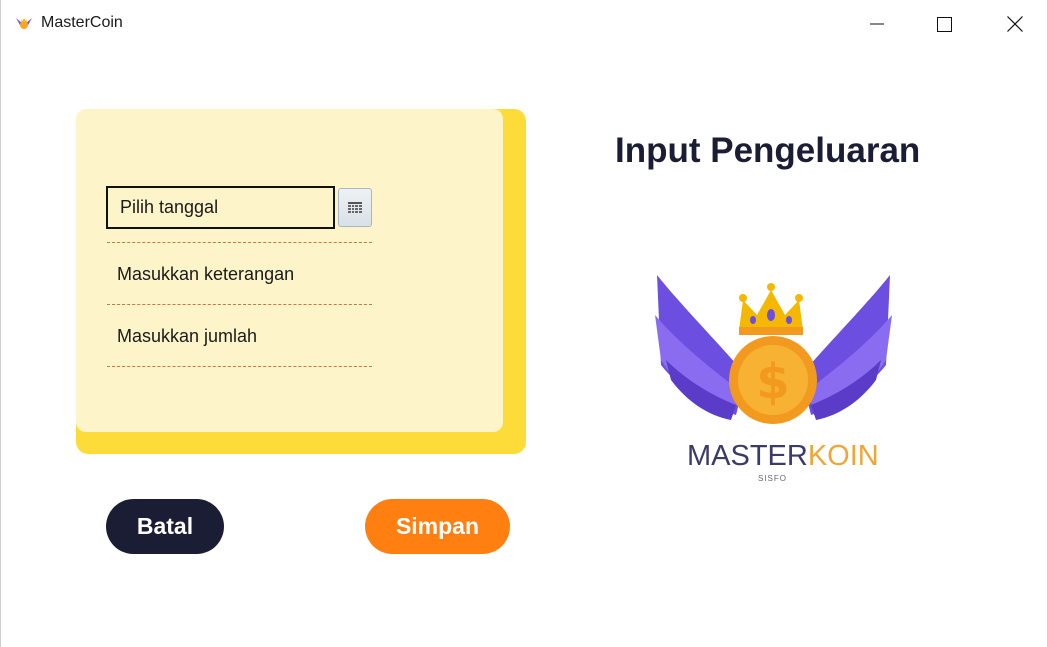  What do you see at coordinates (437, 526) in the screenshot?
I see `save-button: Simpan` at bounding box center [437, 526].